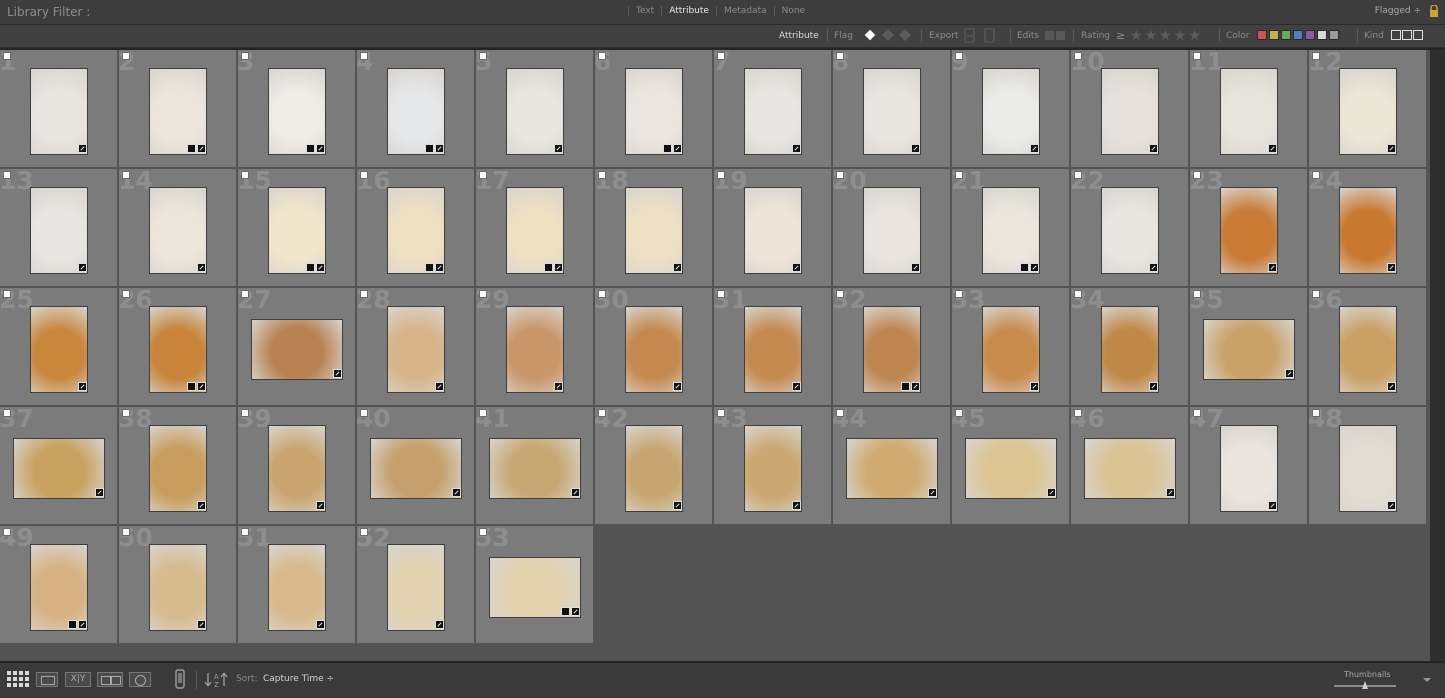 This screenshot has width=1445, height=698. I want to click on photo-cell: 40, so click(416, 466).